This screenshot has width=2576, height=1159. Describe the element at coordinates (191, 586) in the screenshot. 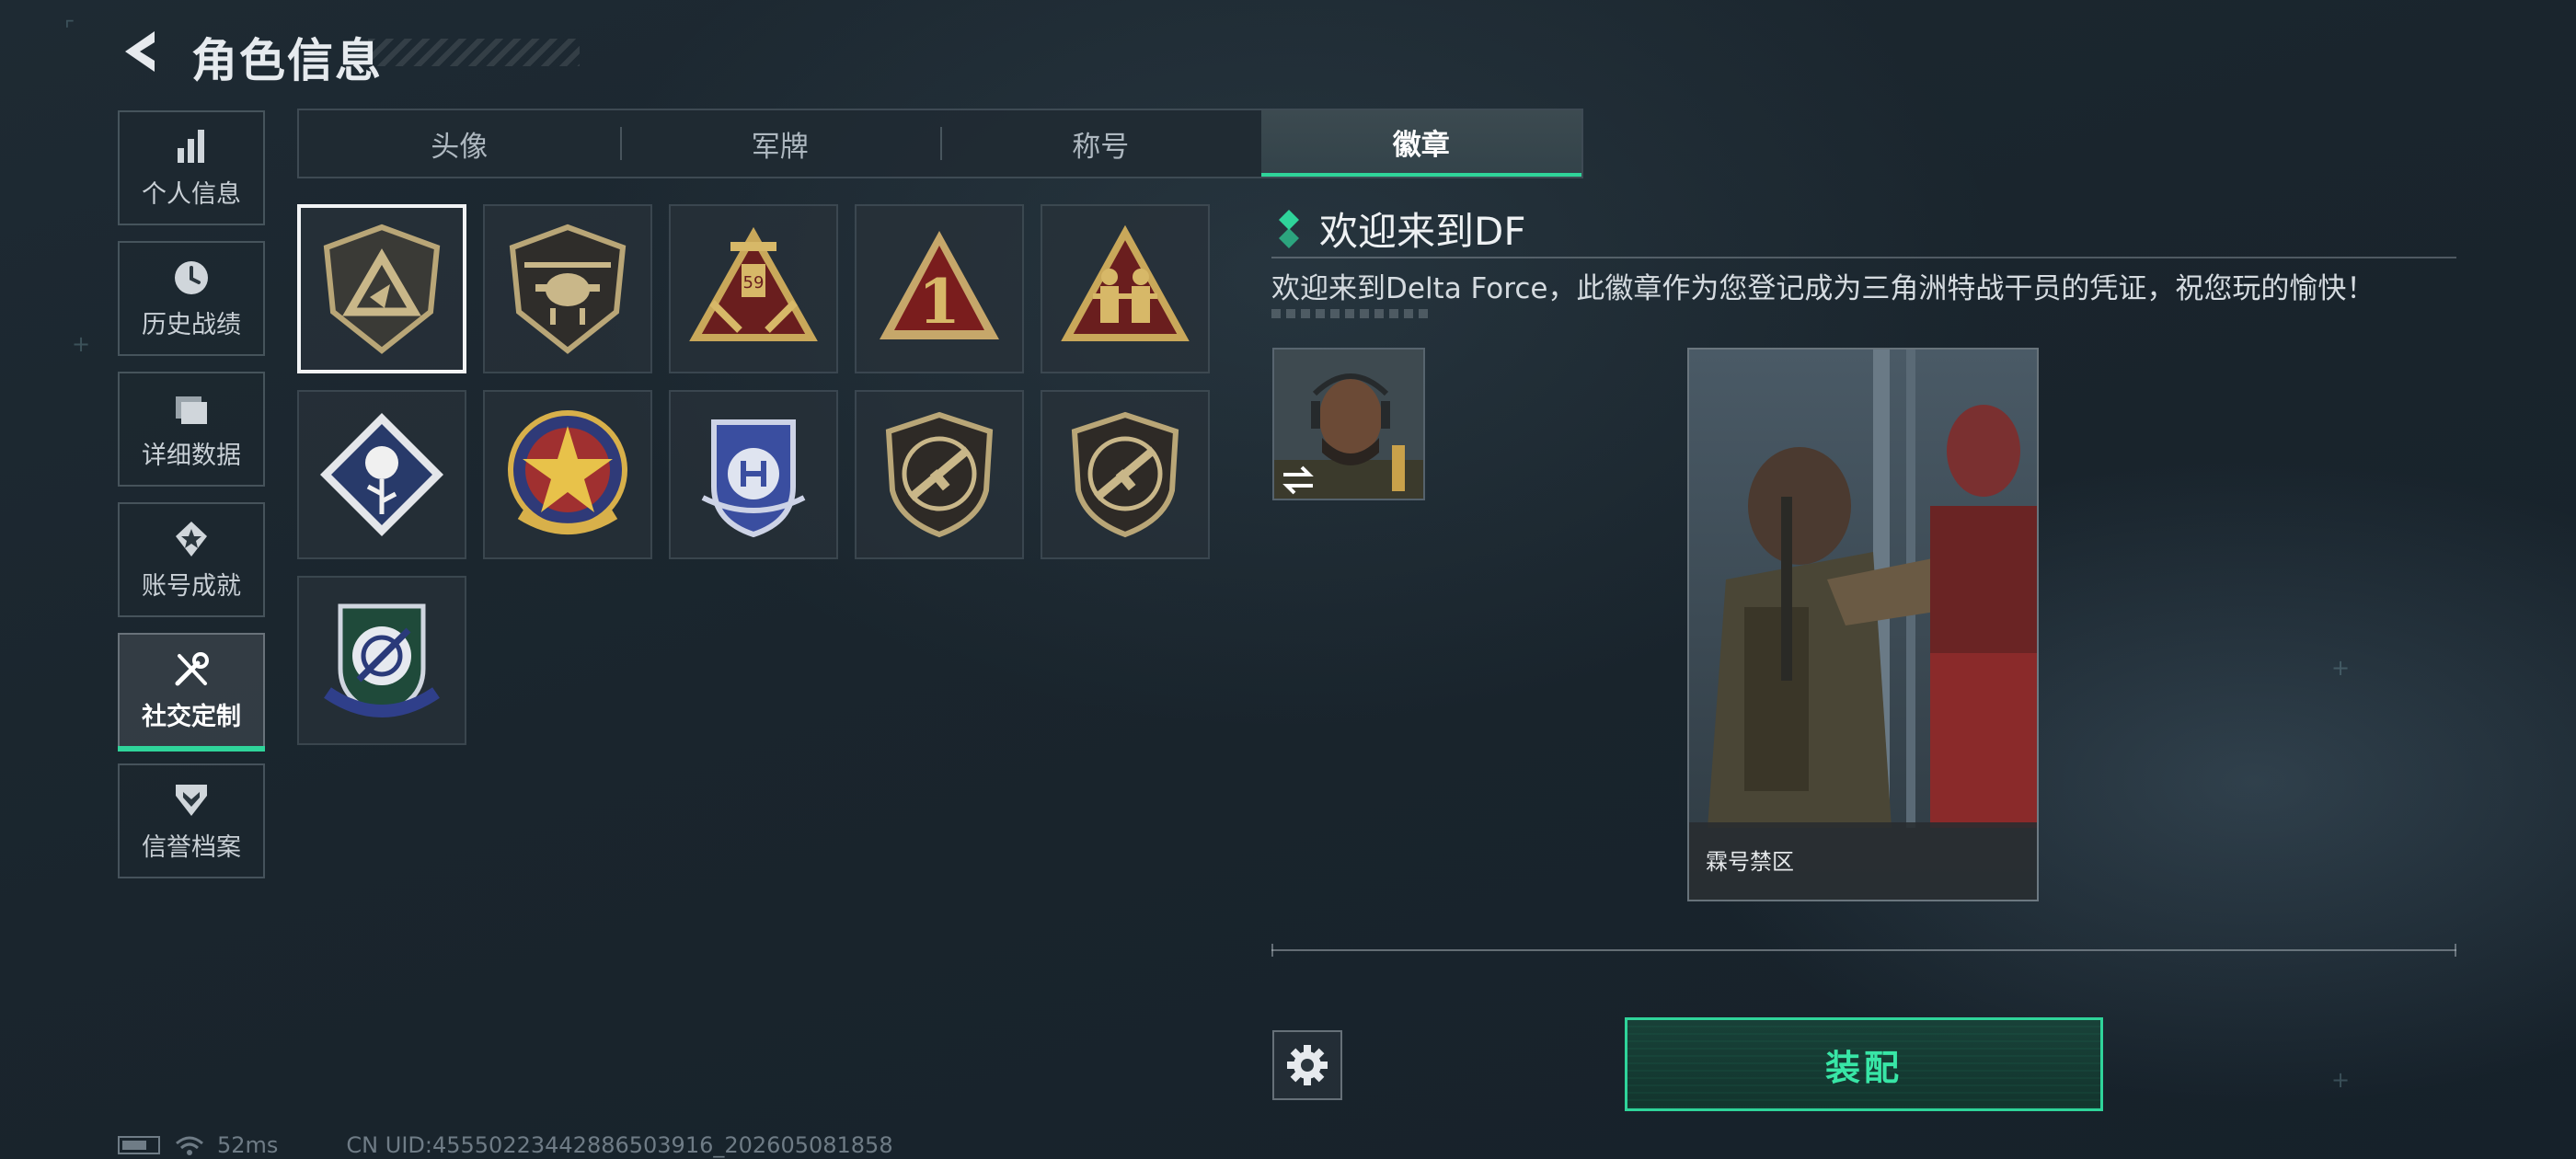

I see `sidebar-item-label: 账号成就` at that location.